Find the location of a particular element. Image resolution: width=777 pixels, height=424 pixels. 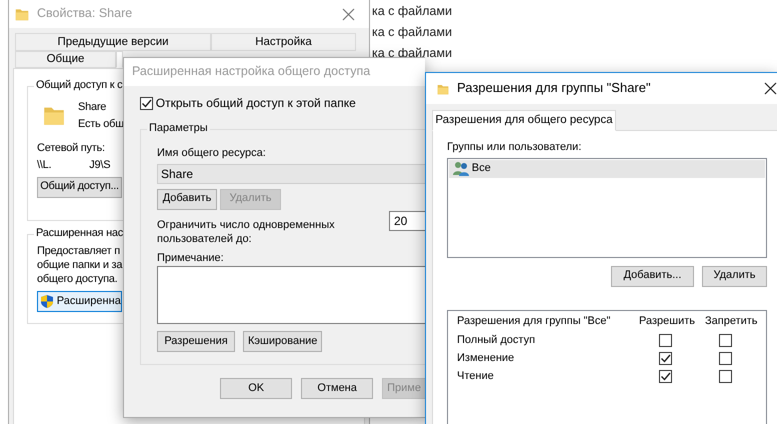

column-header: Запретить is located at coordinates (731, 321).